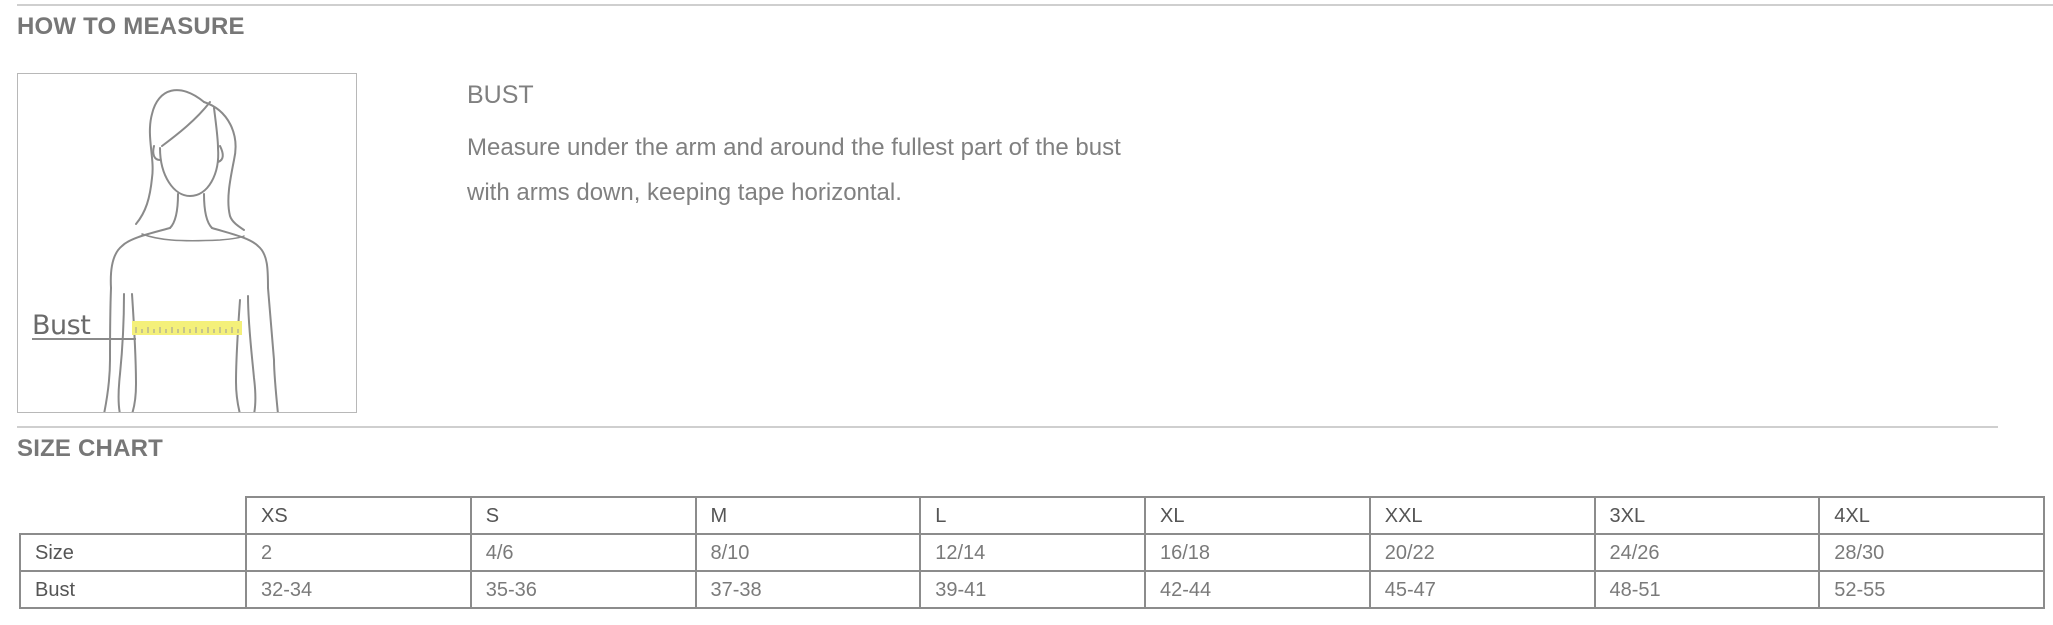 Image resolution: width=2053 pixels, height=625 pixels. Describe the element at coordinates (90, 448) in the screenshot. I see `size-chart-title: SIZE CHART` at that location.